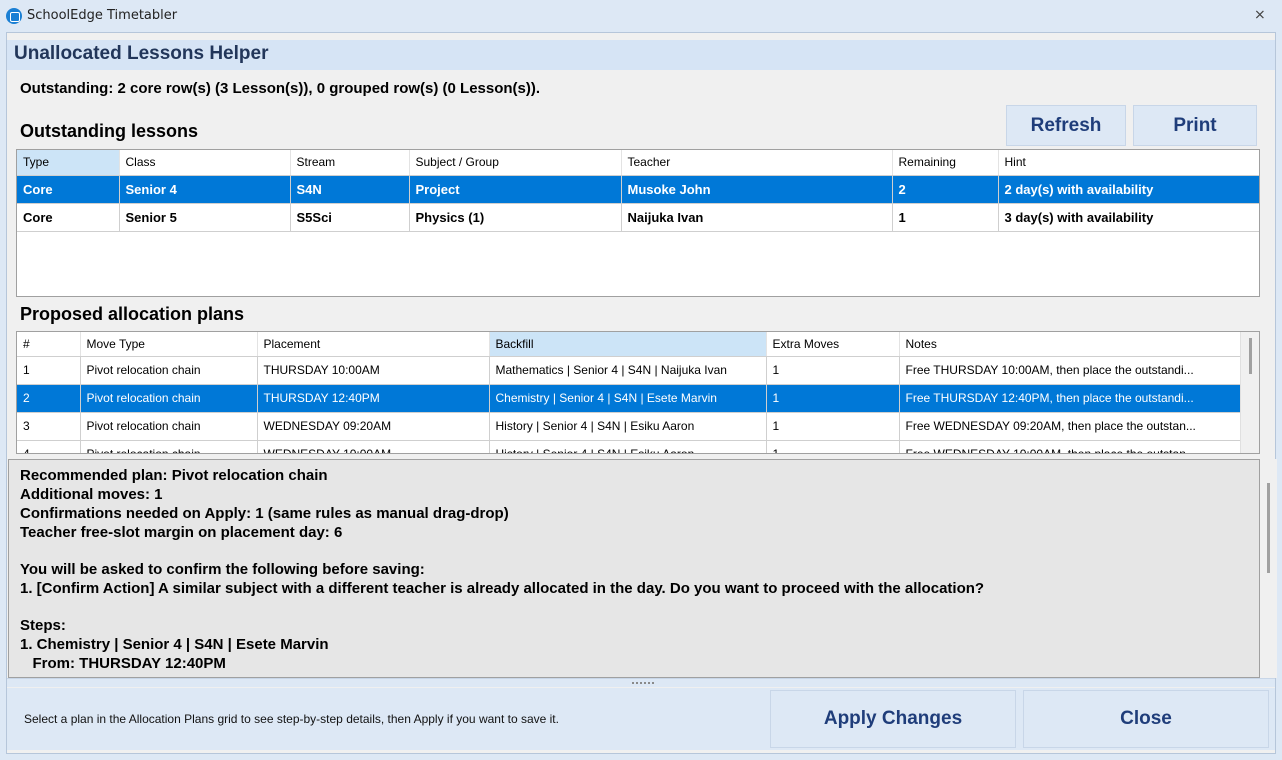 Image resolution: width=1282 pixels, height=760 pixels. What do you see at coordinates (169, 344) in the screenshot?
I see `column-header-move-type: Move Type` at bounding box center [169, 344].